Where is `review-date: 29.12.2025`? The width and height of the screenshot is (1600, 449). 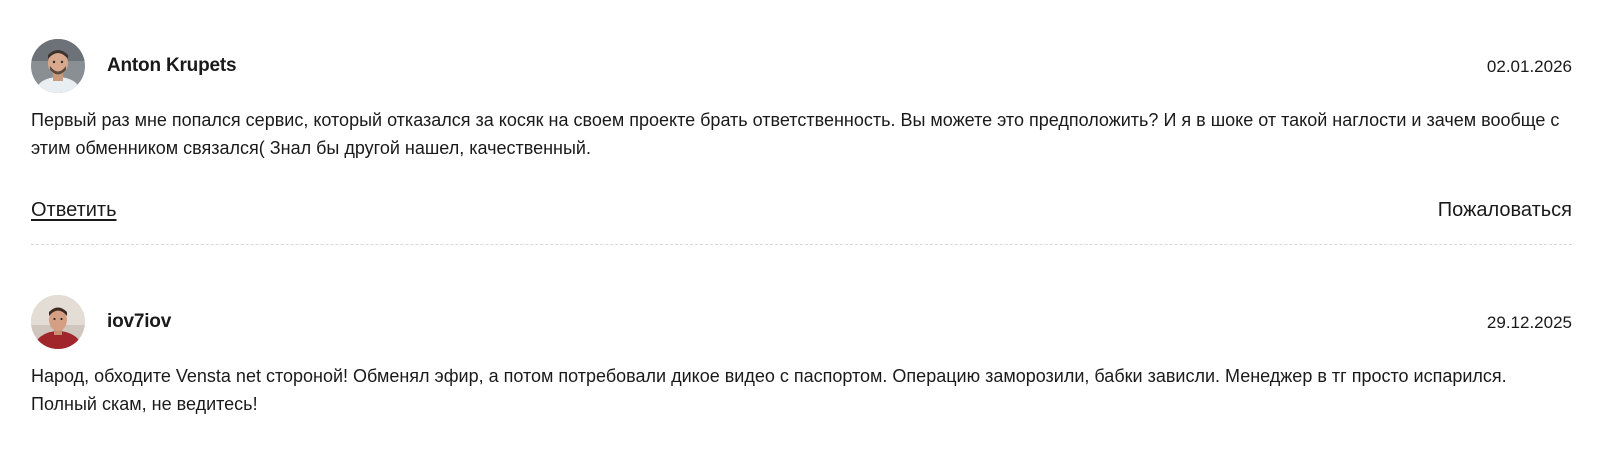 review-date: 29.12.2025 is located at coordinates (1529, 322).